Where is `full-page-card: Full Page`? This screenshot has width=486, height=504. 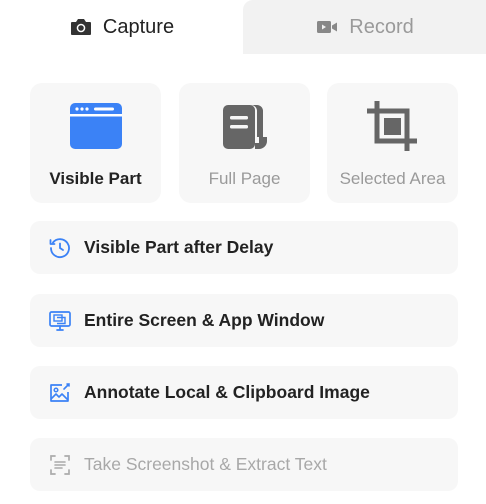 full-page-card: Full Page is located at coordinates (244, 143).